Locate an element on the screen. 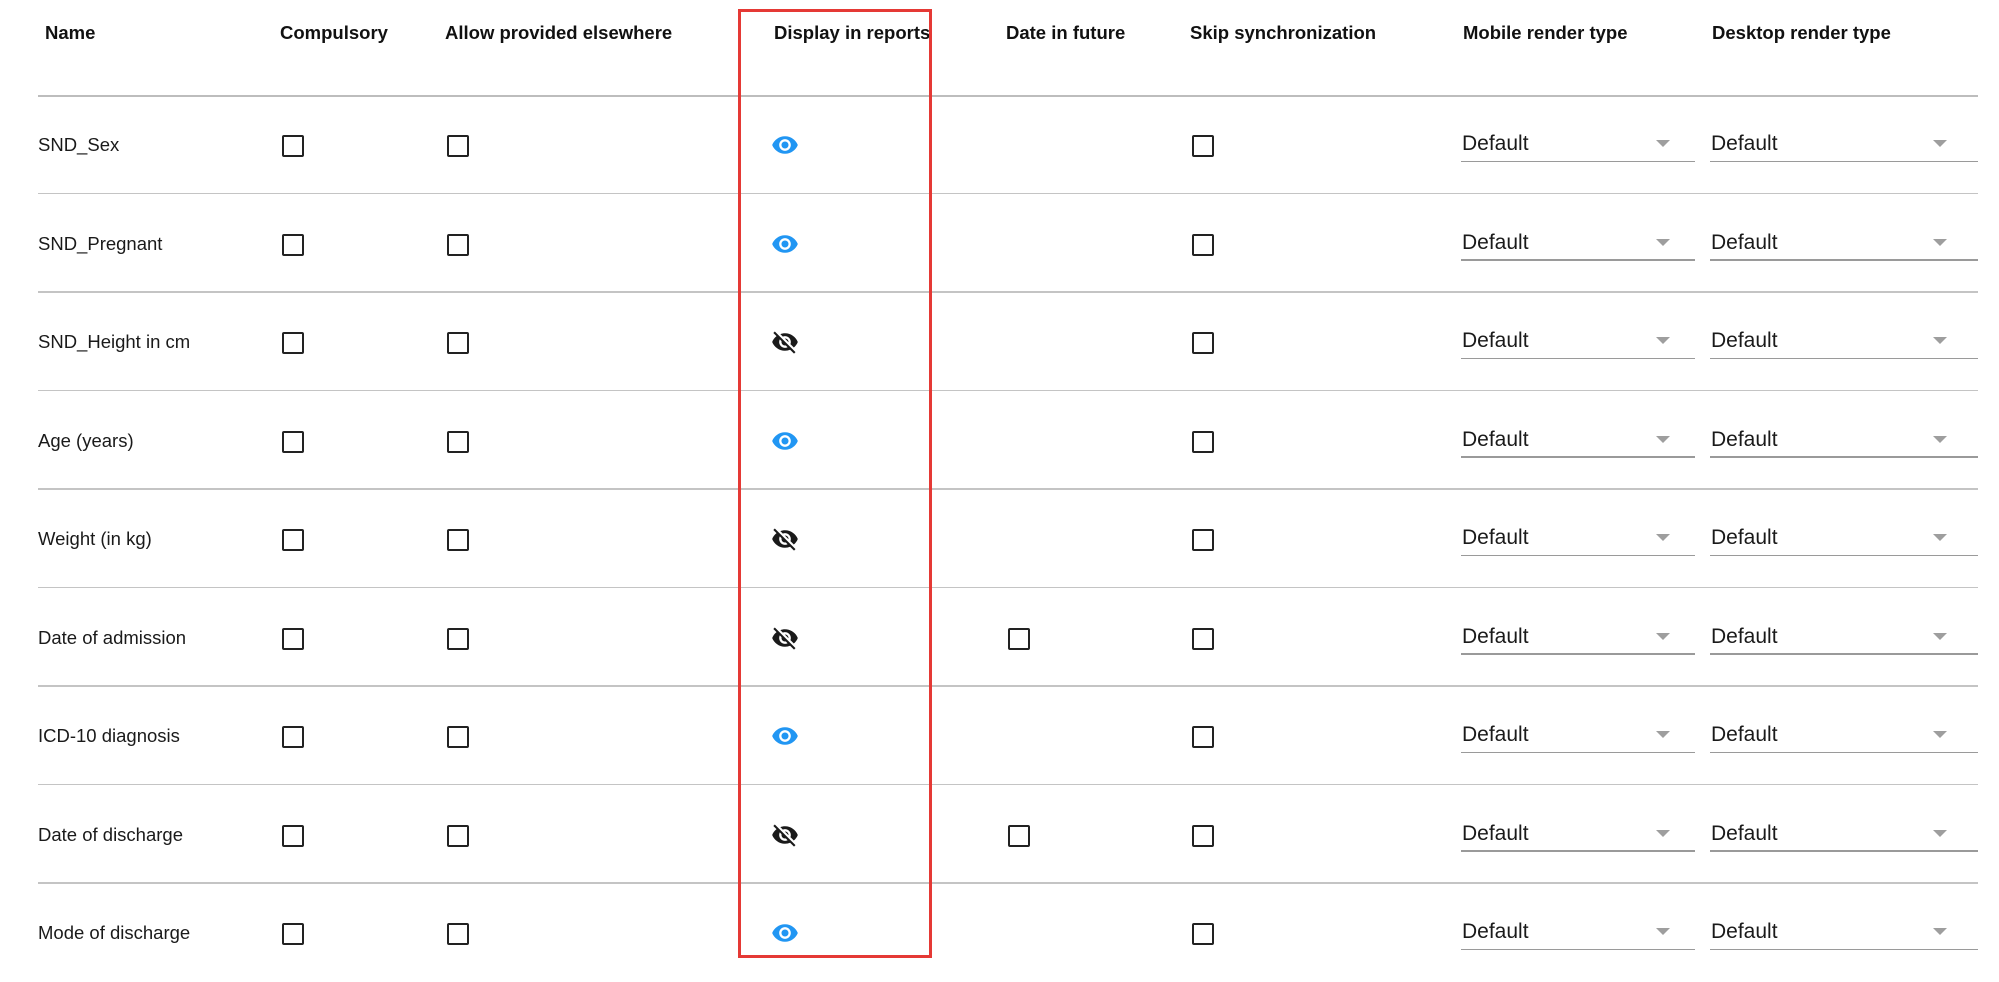  allow-provided-elsewhere-checkbox-weight-in-kg is located at coordinates (458, 540).